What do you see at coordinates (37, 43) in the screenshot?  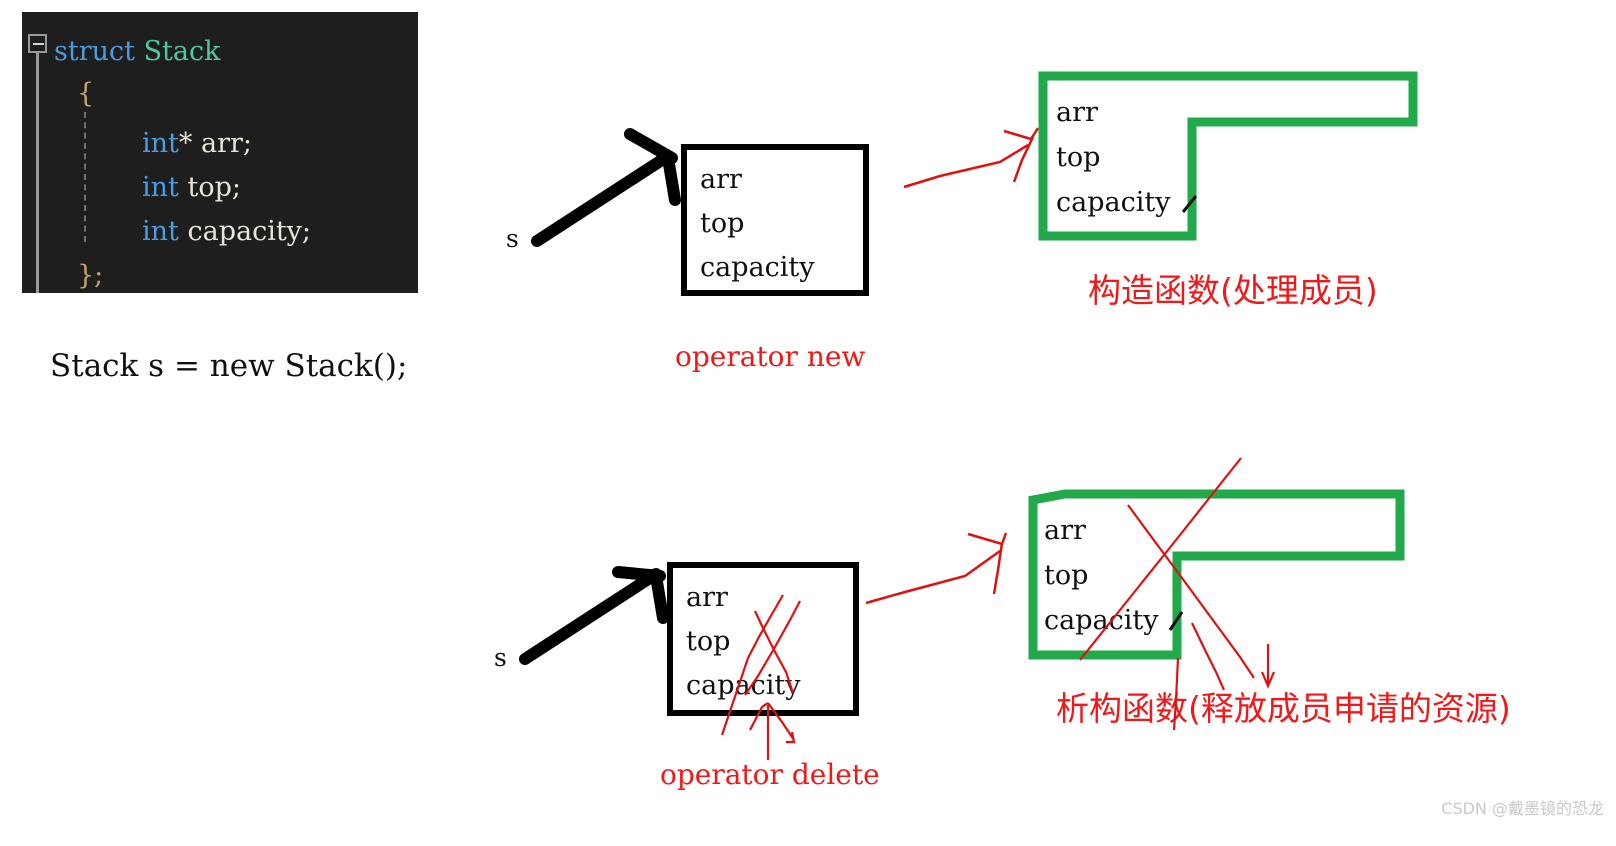 I see `fold-collapse-icon` at bounding box center [37, 43].